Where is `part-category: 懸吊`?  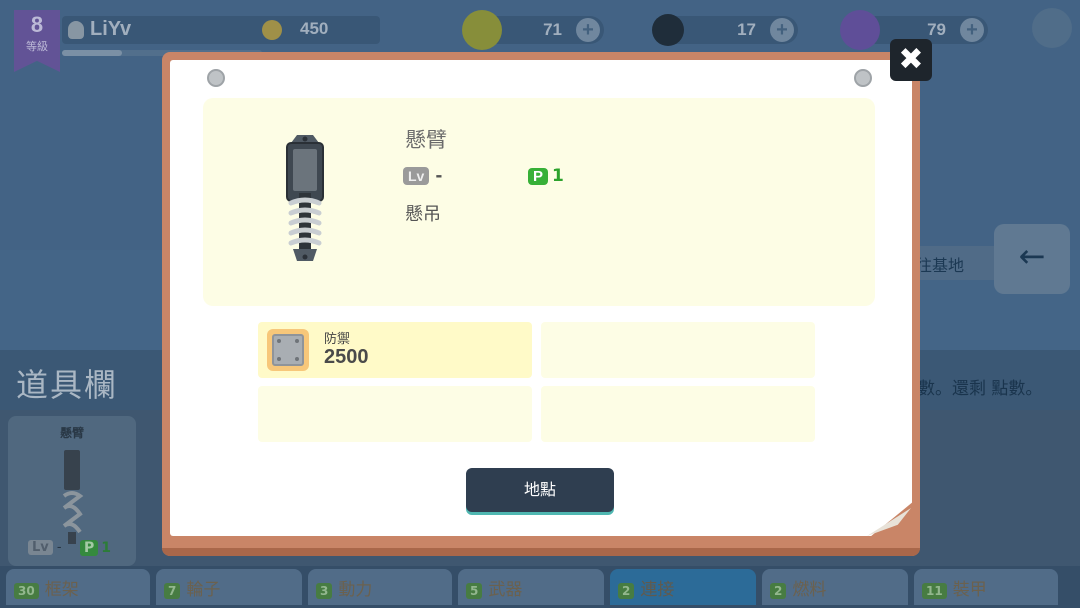
part-category: 懸吊 is located at coordinates (423, 214).